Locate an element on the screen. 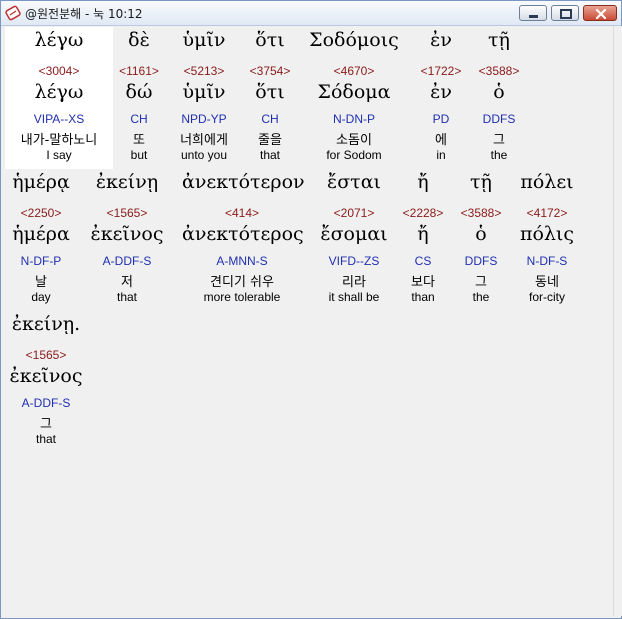 This screenshot has width=622, height=619. parsing-code: N-DF-S is located at coordinates (547, 261).